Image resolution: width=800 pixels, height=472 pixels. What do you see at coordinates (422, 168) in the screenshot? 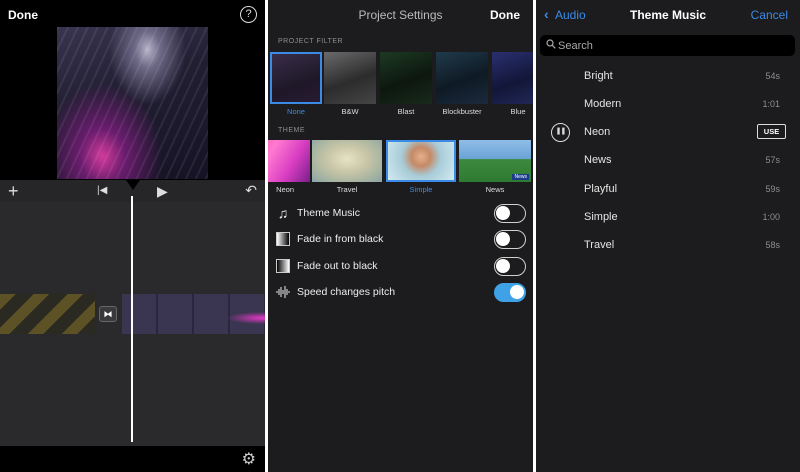
I see `theme-simple: Simple` at bounding box center [422, 168].